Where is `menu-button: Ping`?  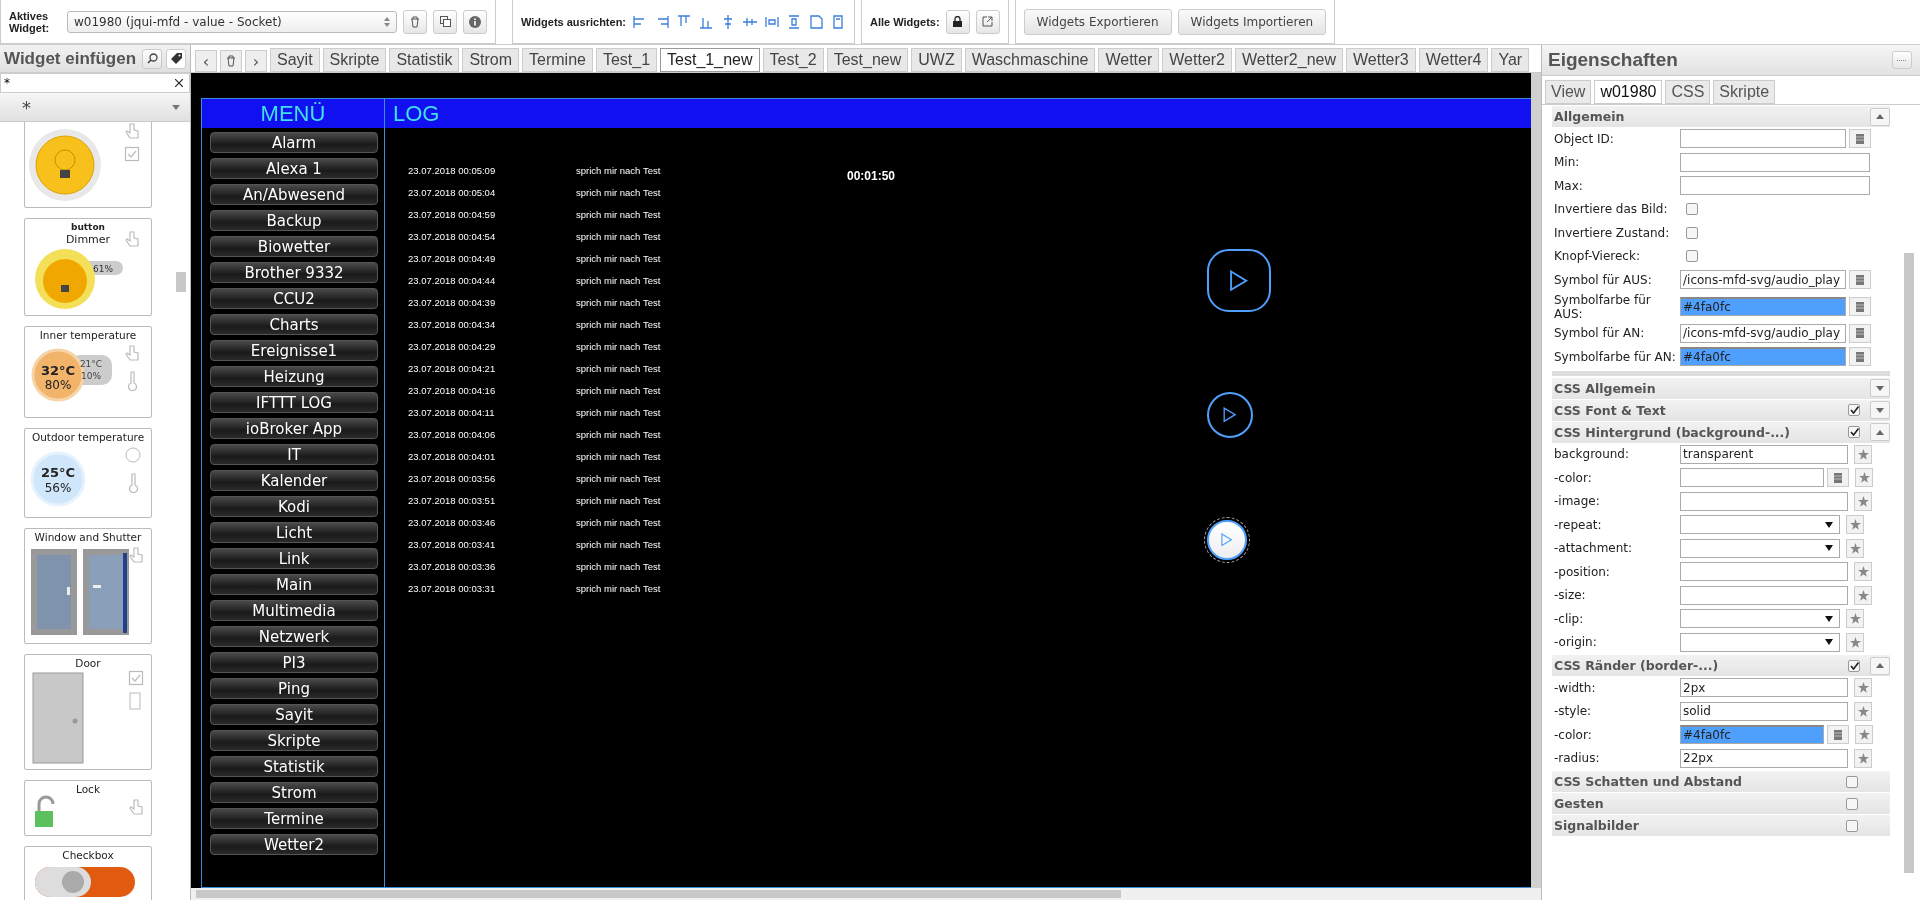 menu-button: Ping is located at coordinates (294, 688).